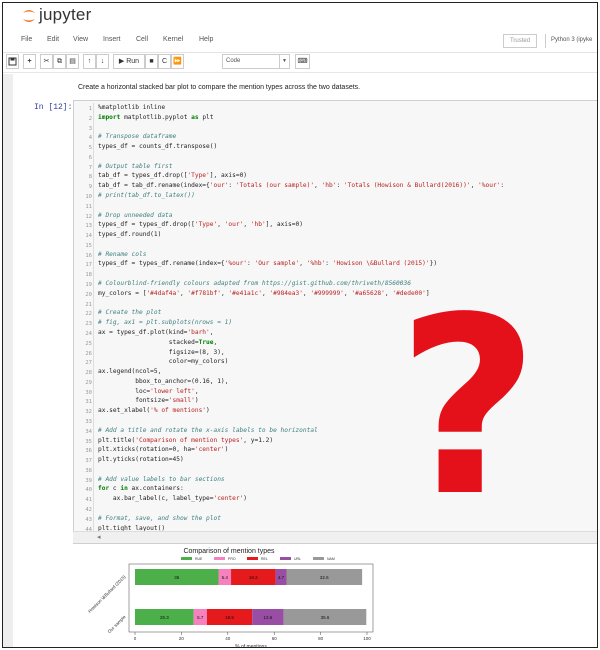 This screenshot has width=600, height=650. What do you see at coordinates (88, 519) in the screenshot?
I see `line-number: 43` at bounding box center [88, 519].